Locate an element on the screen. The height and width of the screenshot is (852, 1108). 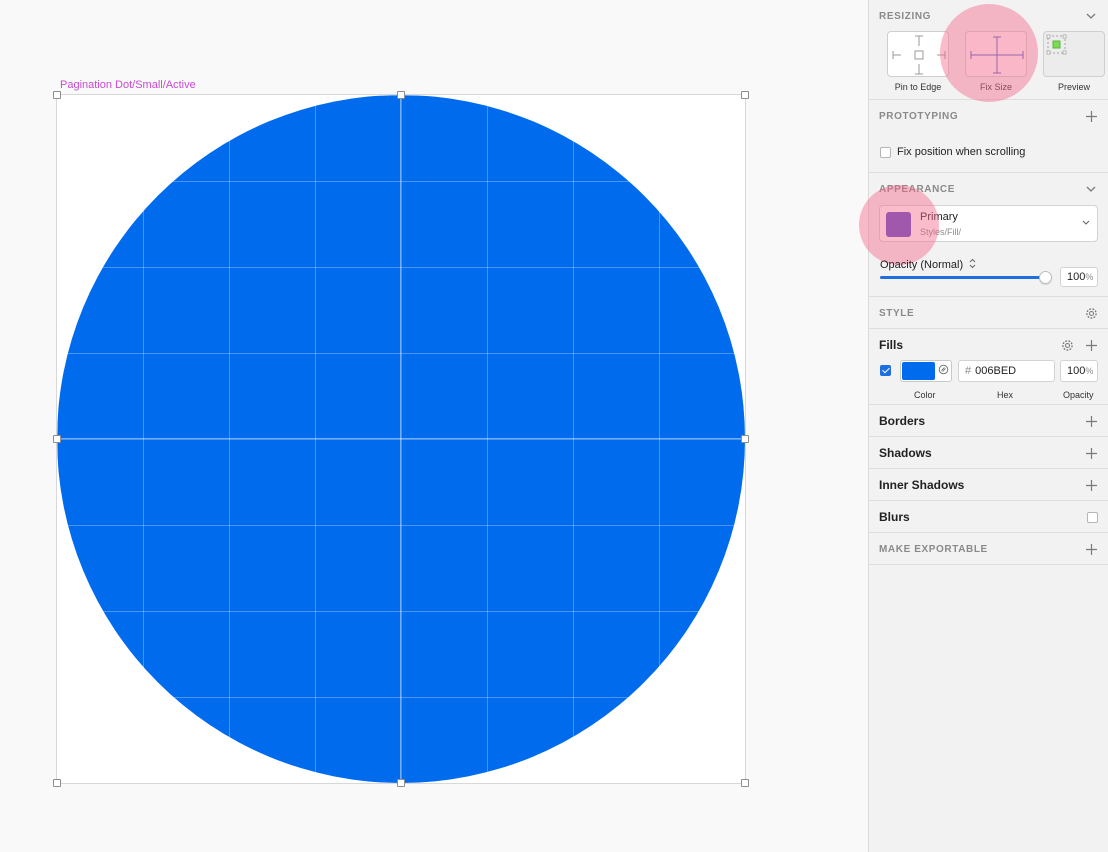
pin-to-edge-label: Pin to Edge is located at coordinates (918, 87).